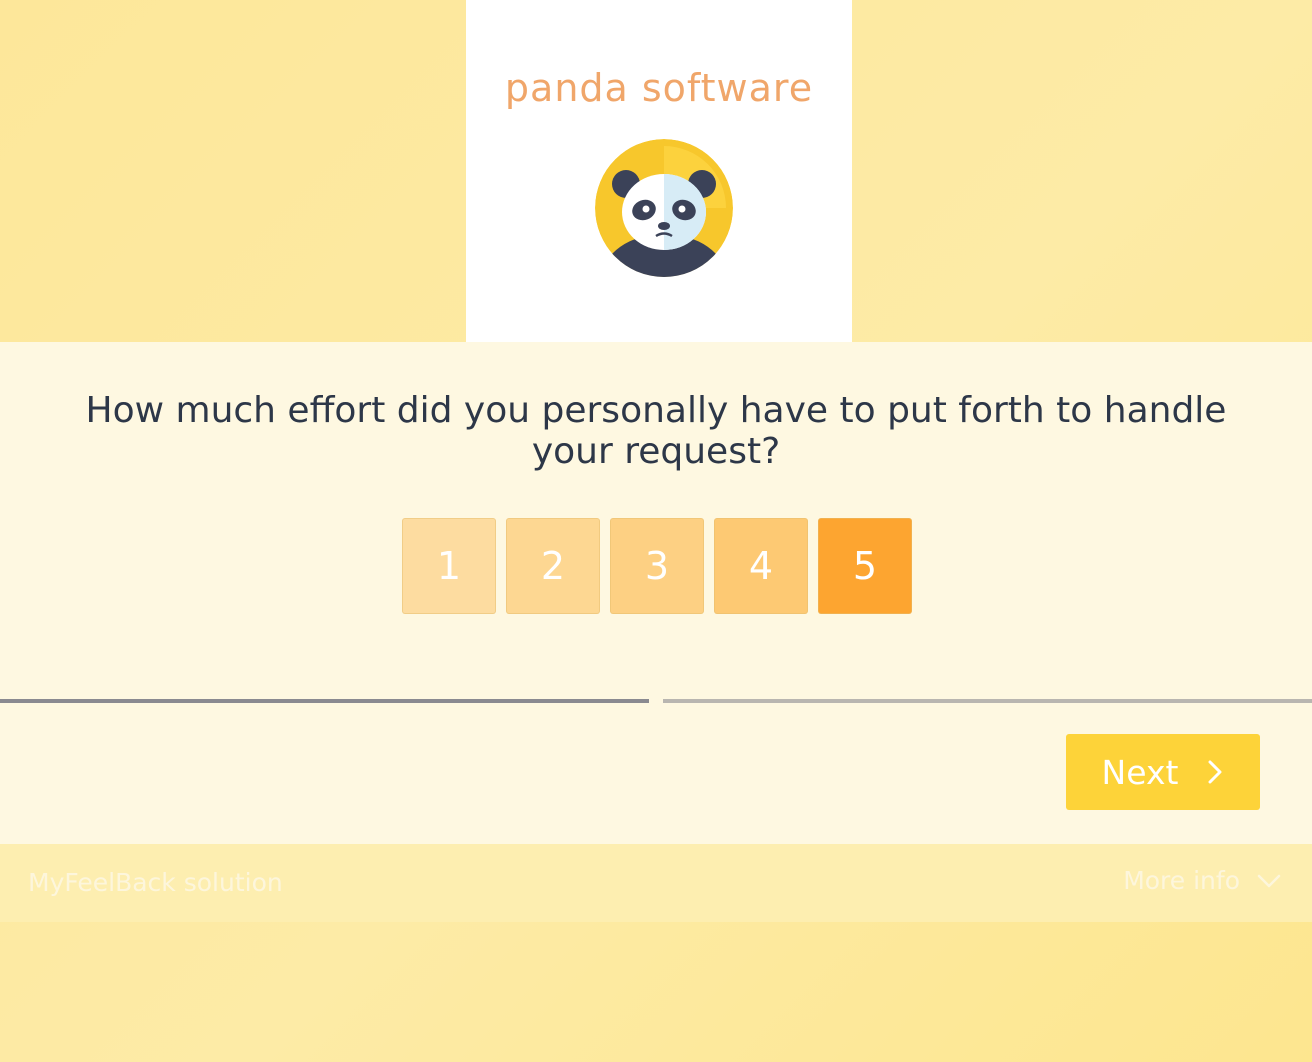 Image resolution: width=1312 pixels, height=1062 pixels. What do you see at coordinates (865, 566) in the screenshot?
I see `rating-option-5: 5` at bounding box center [865, 566].